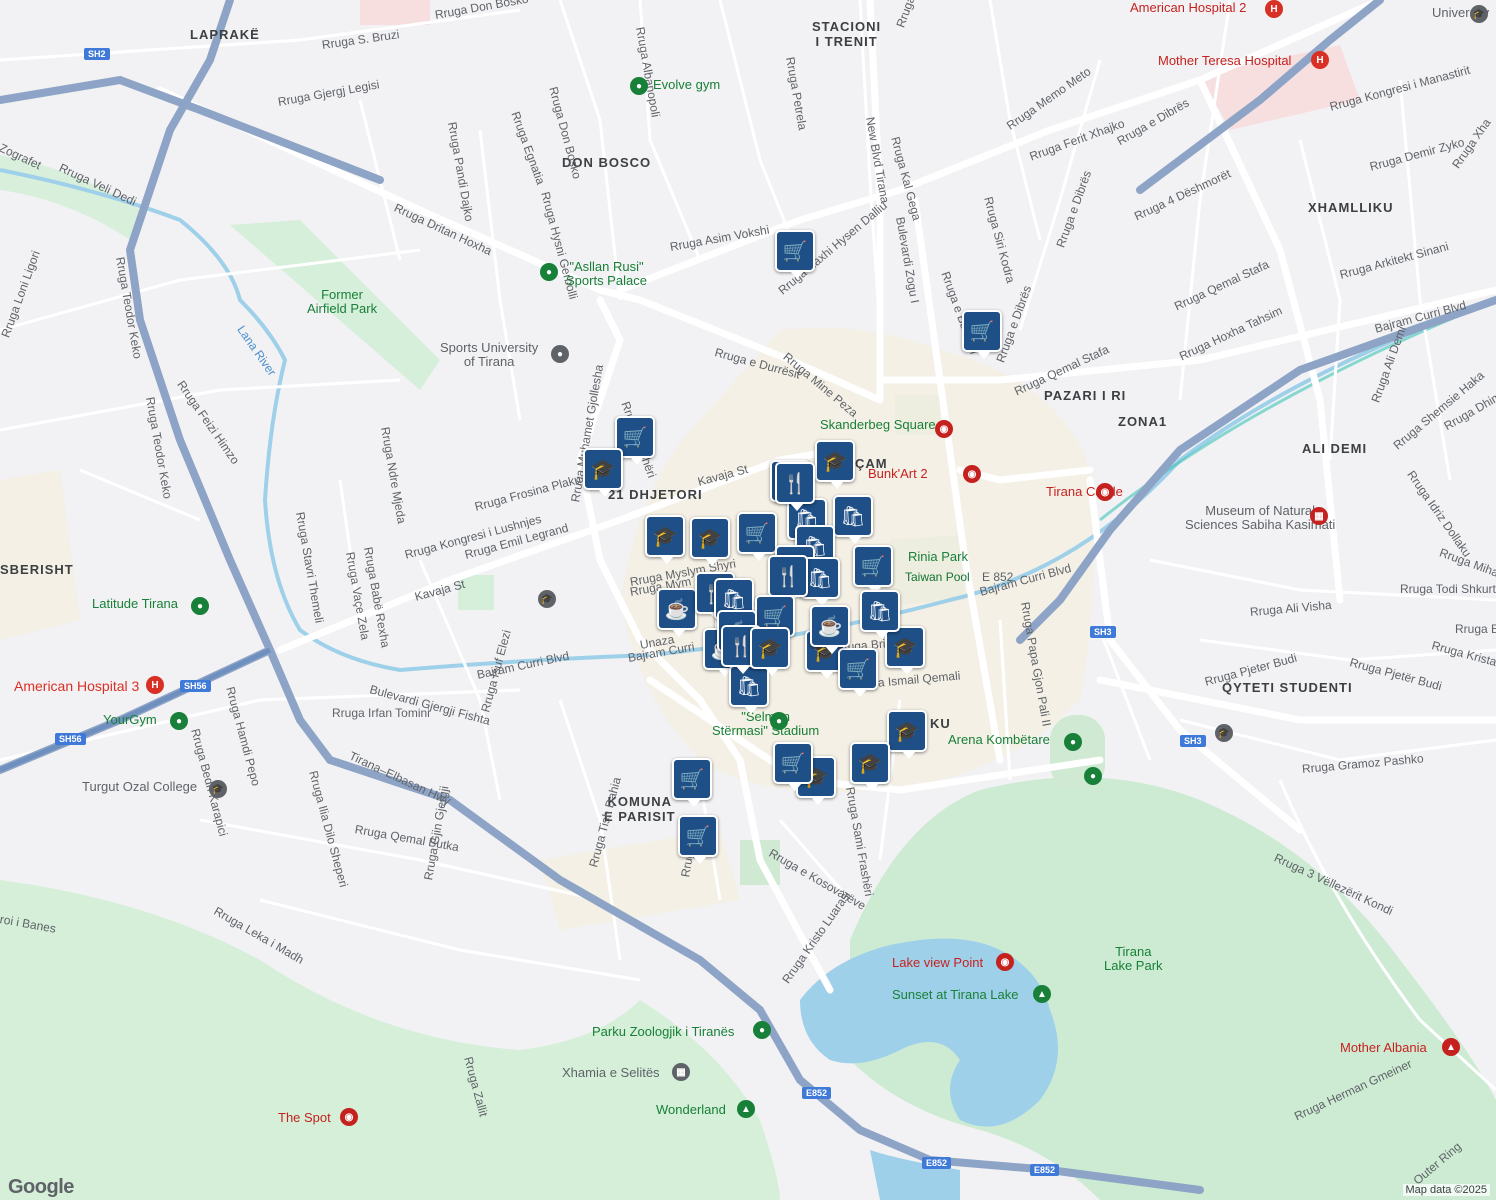 The width and height of the screenshot is (1496, 1200). Describe the element at coordinates (998, 577) in the screenshot. I see `street-label: E 852` at that location.